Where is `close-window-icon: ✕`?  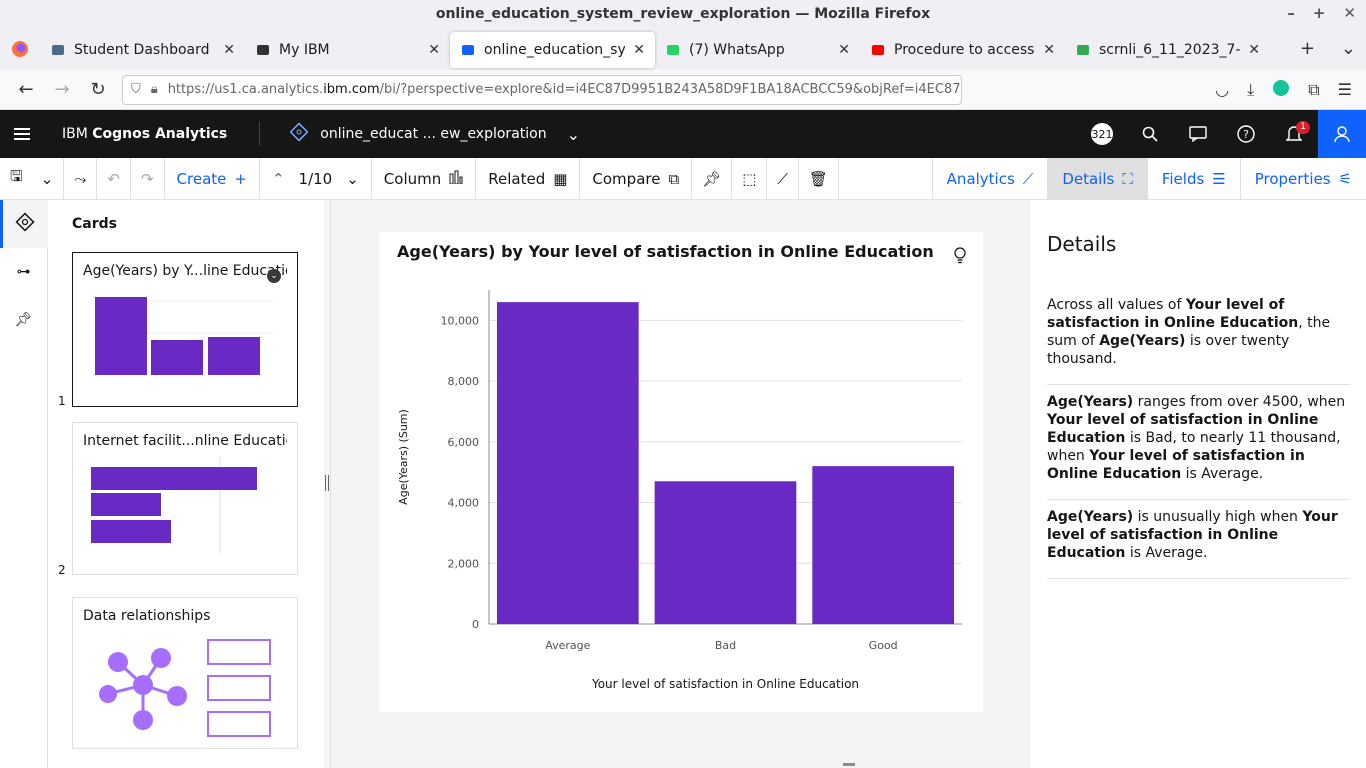
close-window-icon: ✕ is located at coordinates (1349, 13).